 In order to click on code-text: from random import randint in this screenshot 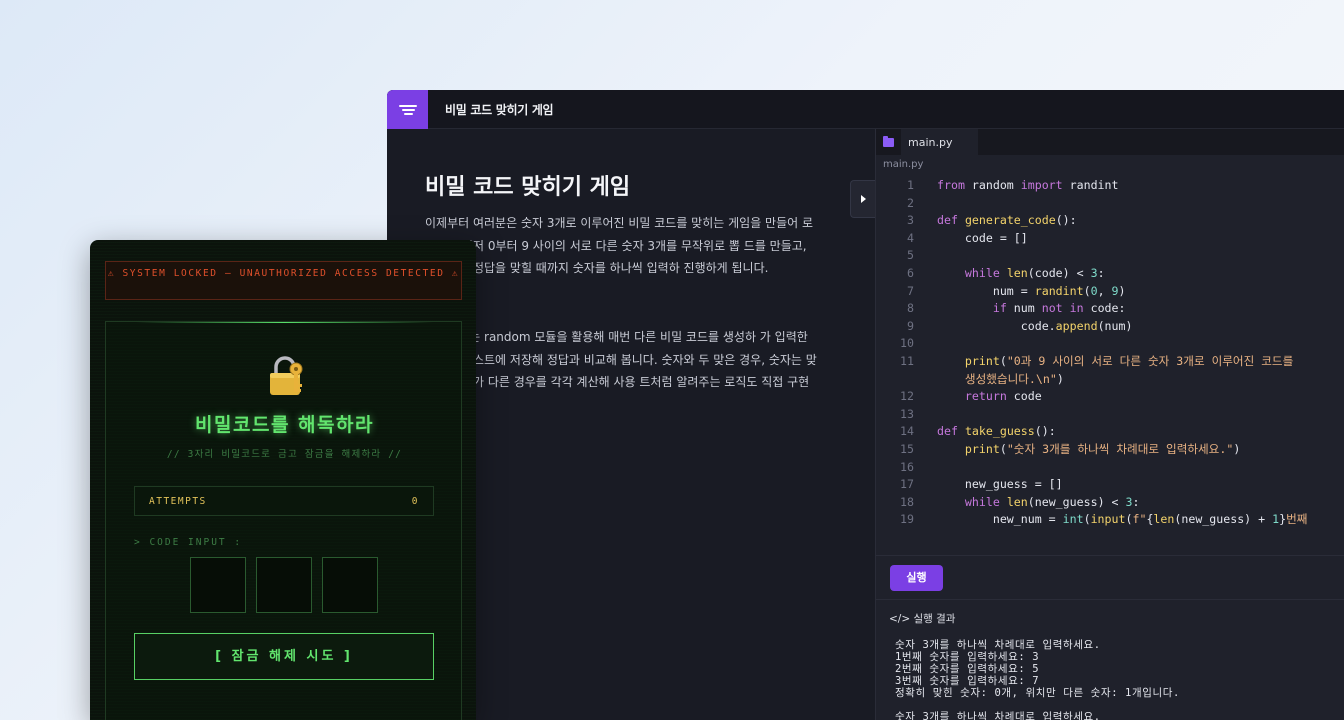, I will do `click(1129, 186)`.